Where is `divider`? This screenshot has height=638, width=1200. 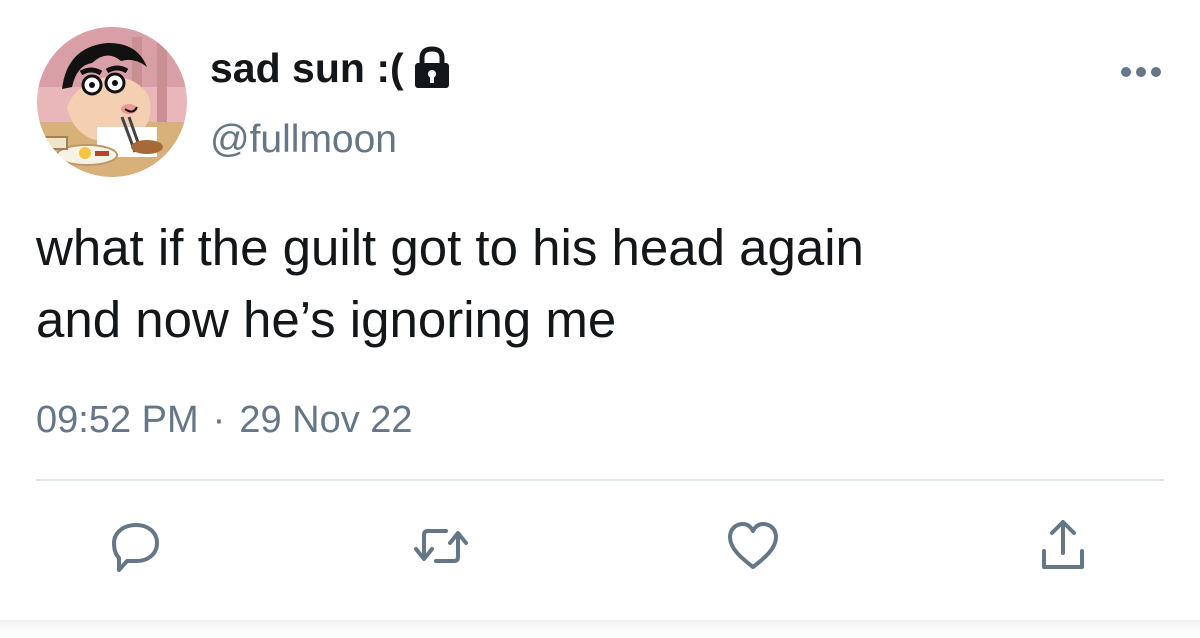
divider is located at coordinates (600, 480).